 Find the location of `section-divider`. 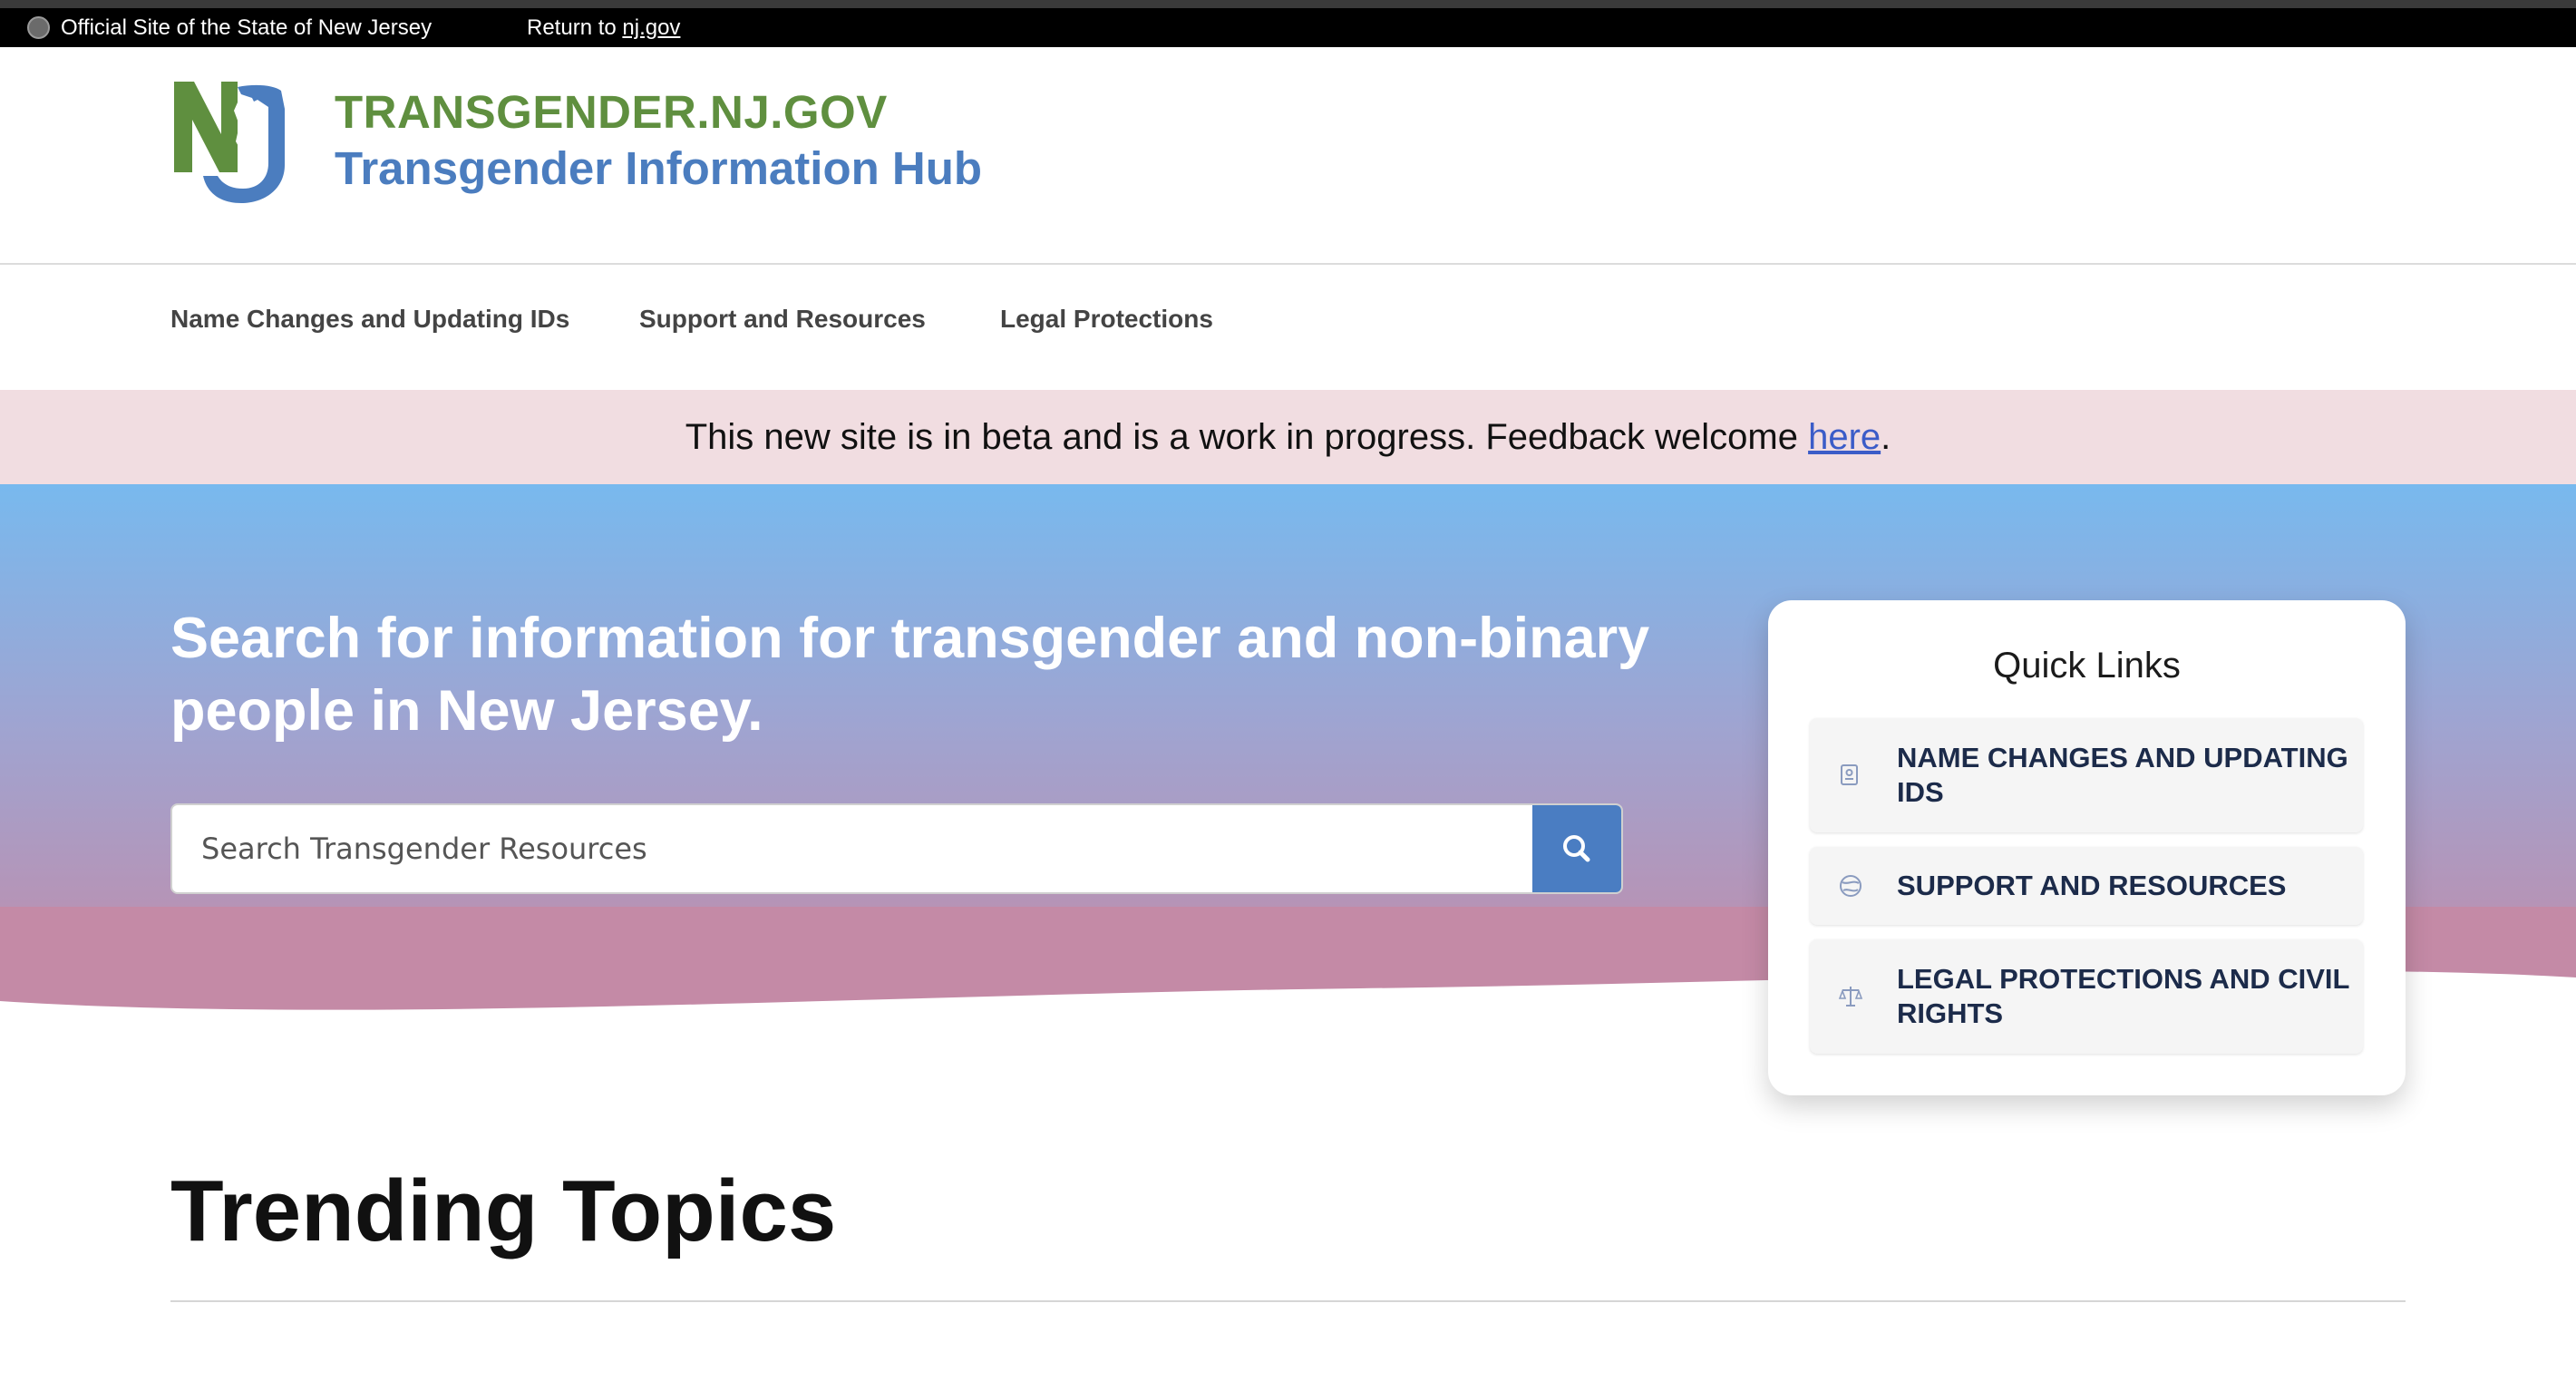

section-divider is located at coordinates (1288, 1301).